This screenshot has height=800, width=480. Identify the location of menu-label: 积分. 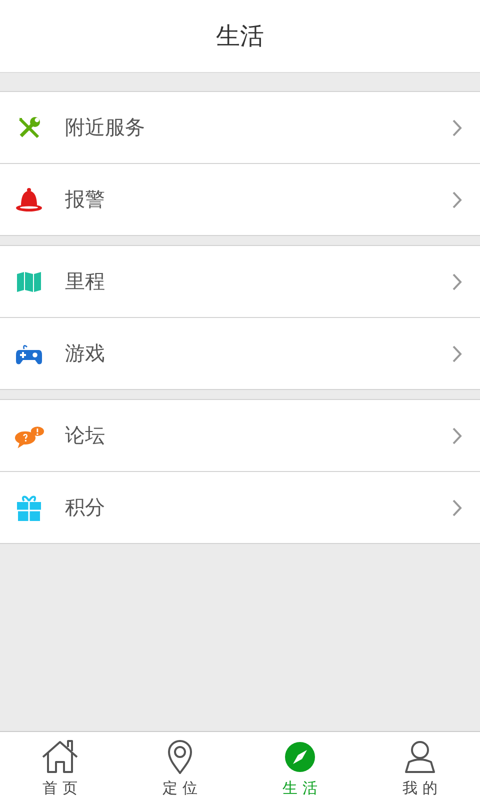
(85, 507).